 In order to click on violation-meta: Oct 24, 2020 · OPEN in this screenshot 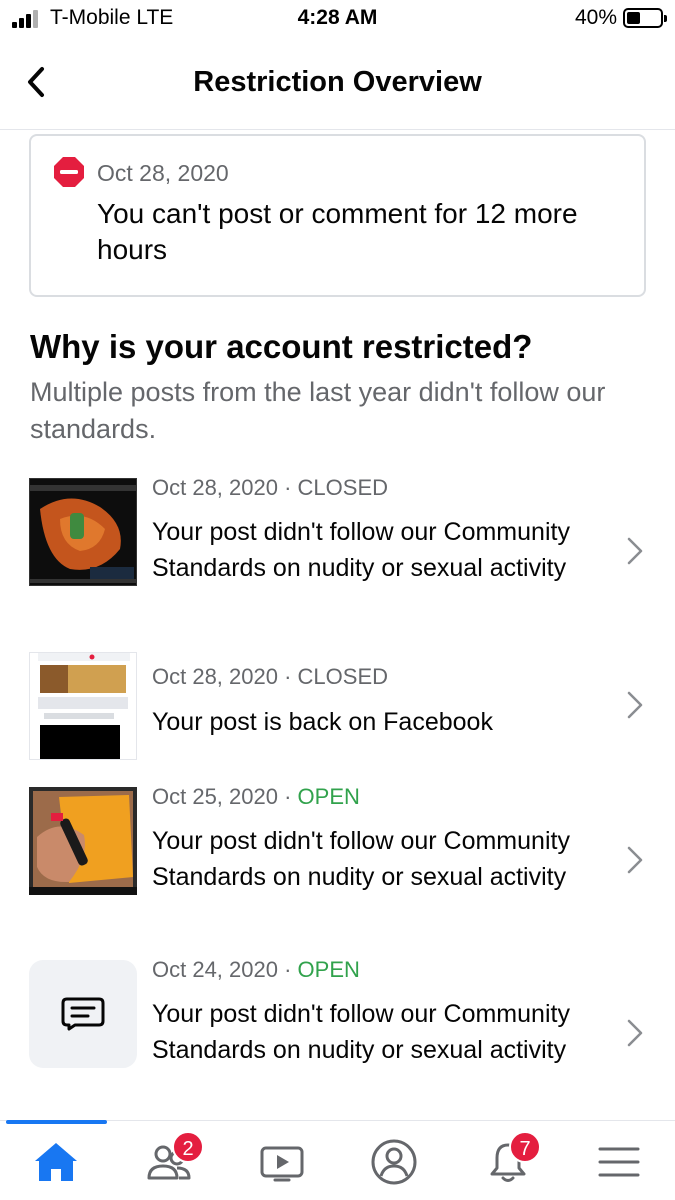, I will do `click(256, 970)`.